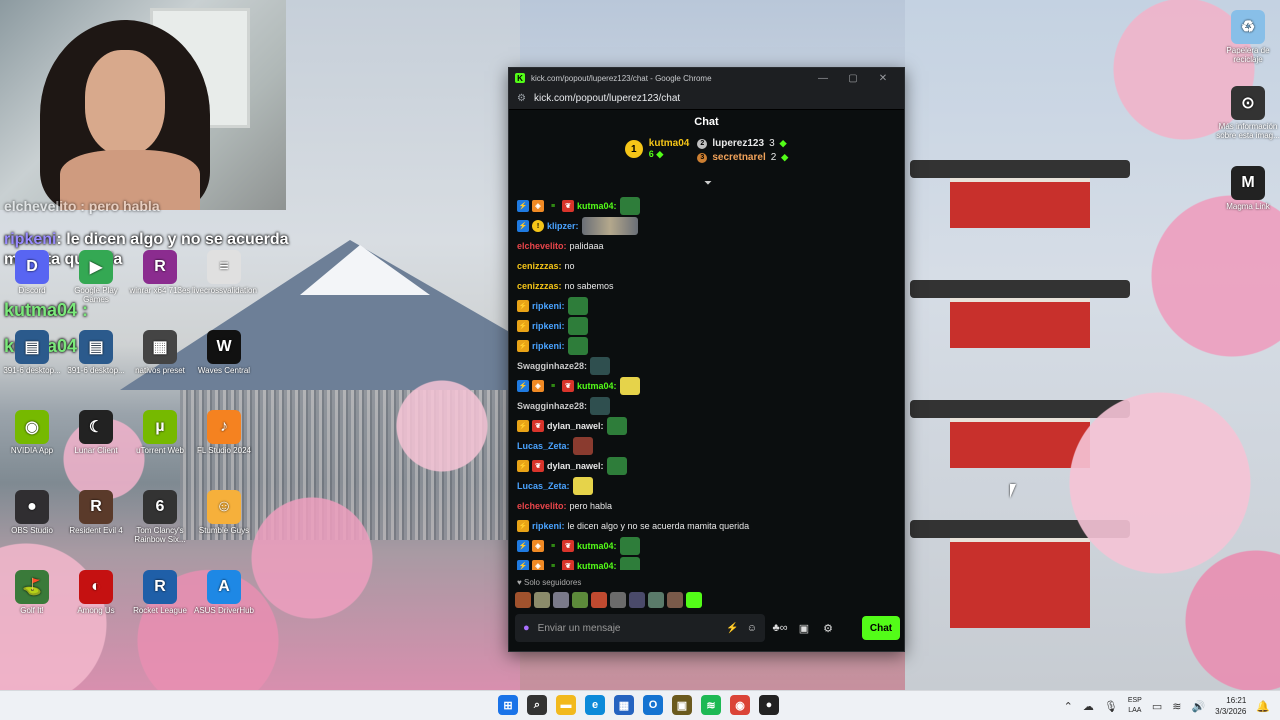  I want to click on emote-picker-icon: ☺, so click(752, 628).